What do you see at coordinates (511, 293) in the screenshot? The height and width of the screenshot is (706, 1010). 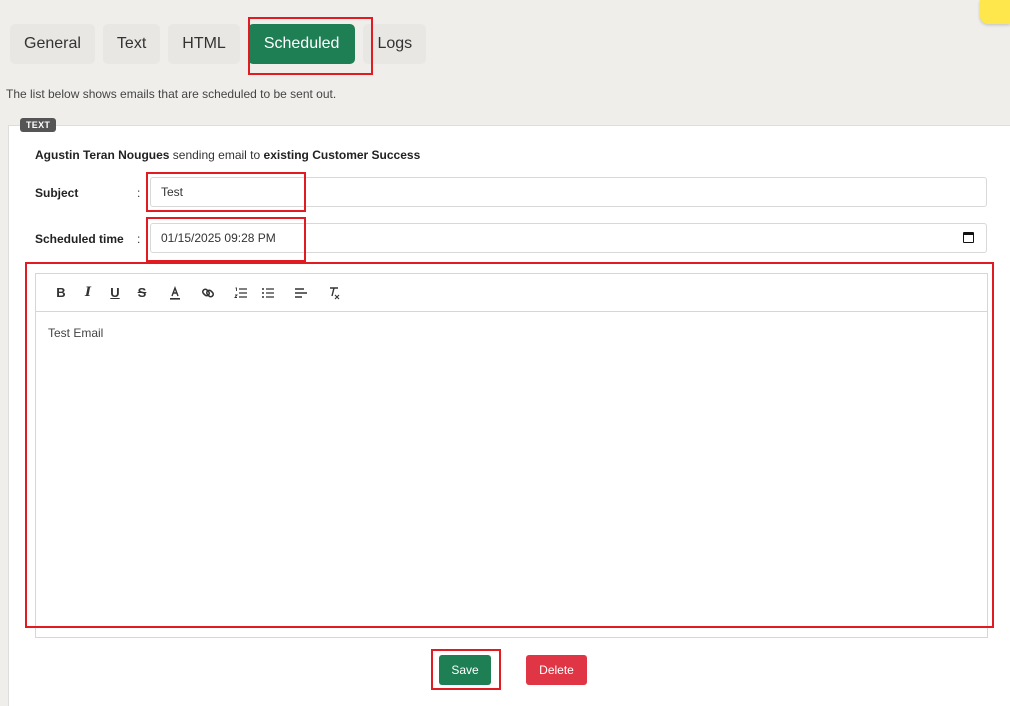 I see `editor-toolbar: B I U S` at bounding box center [511, 293].